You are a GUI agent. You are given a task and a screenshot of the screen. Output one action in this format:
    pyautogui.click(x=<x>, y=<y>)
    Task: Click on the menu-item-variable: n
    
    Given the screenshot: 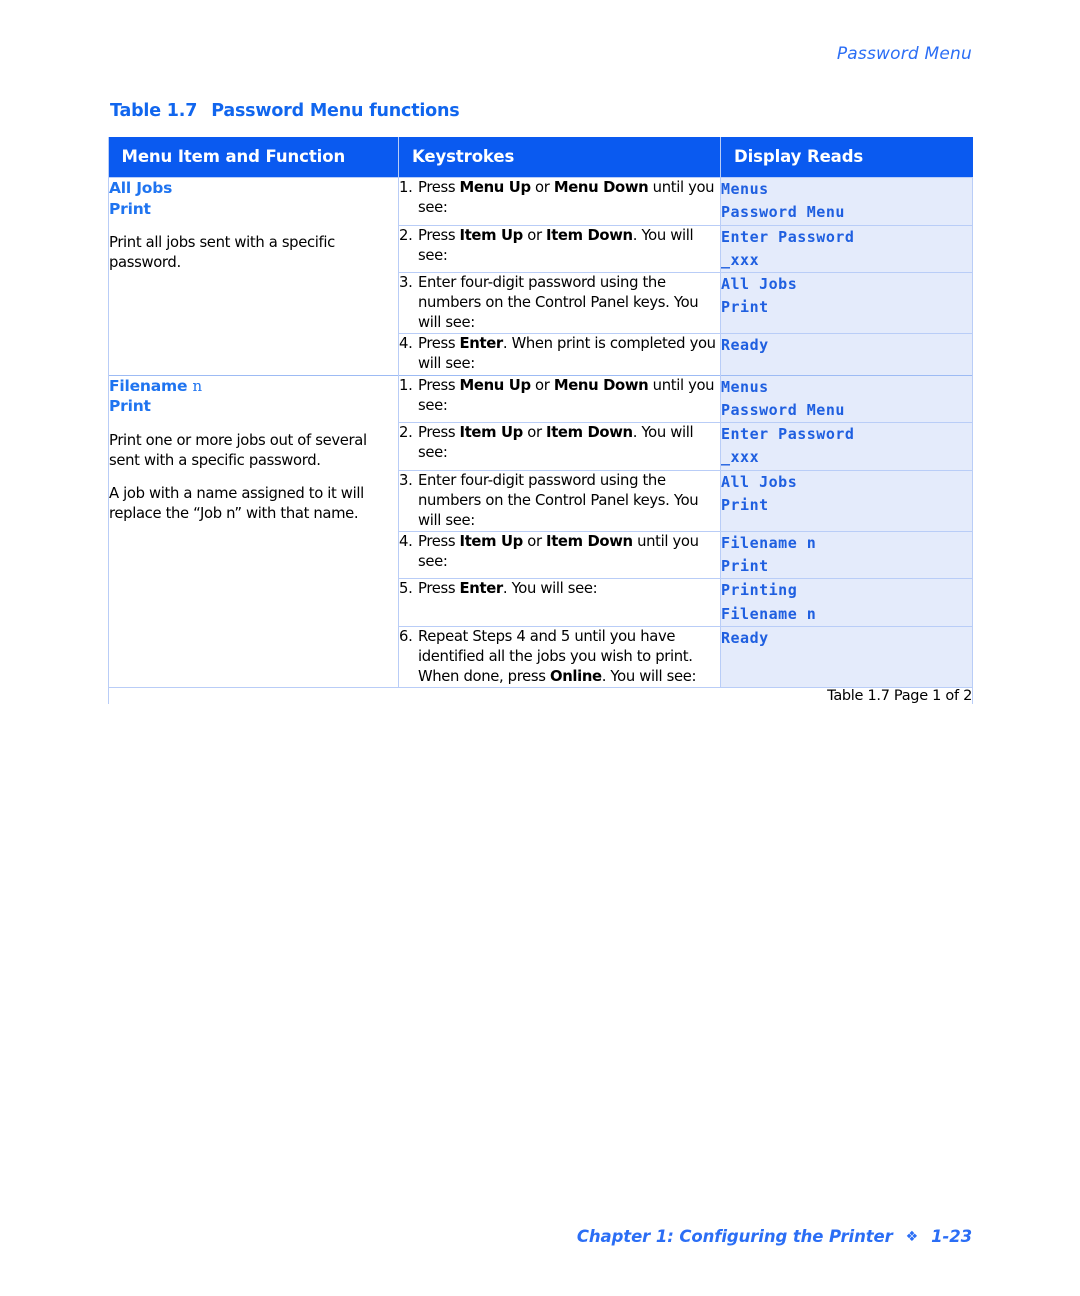 What is the action you would take?
    pyautogui.click(x=197, y=385)
    